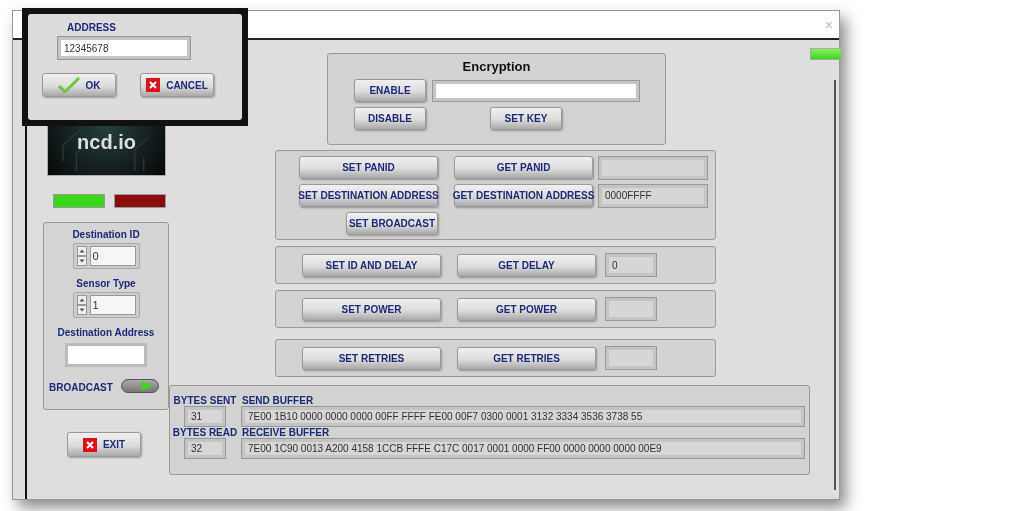 The height and width of the screenshot is (511, 1031). What do you see at coordinates (205, 432) in the screenshot?
I see `count-label: BYTES READ` at bounding box center [205, 432].